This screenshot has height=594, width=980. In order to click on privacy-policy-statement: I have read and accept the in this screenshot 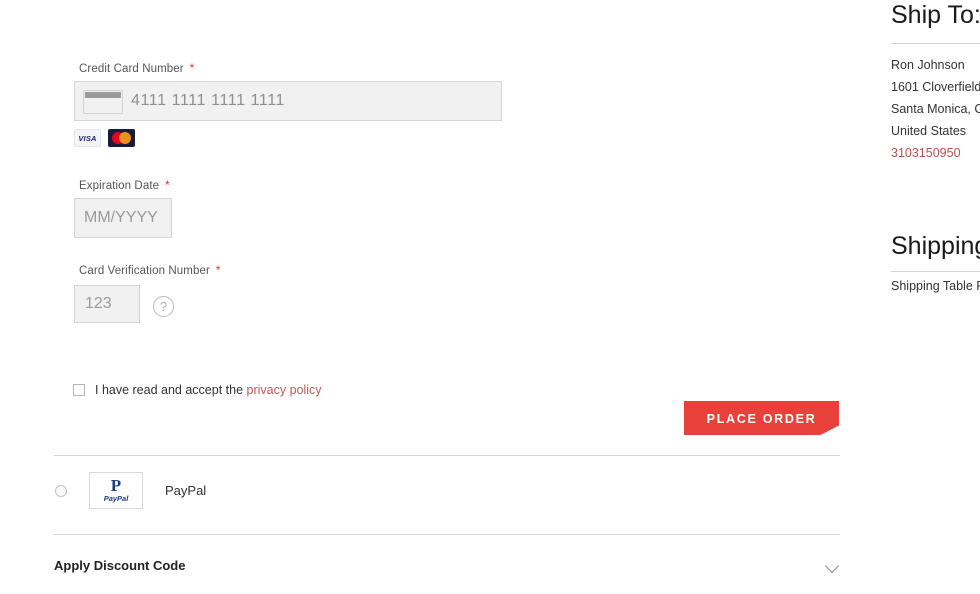, I will do `click(169, 390)`.